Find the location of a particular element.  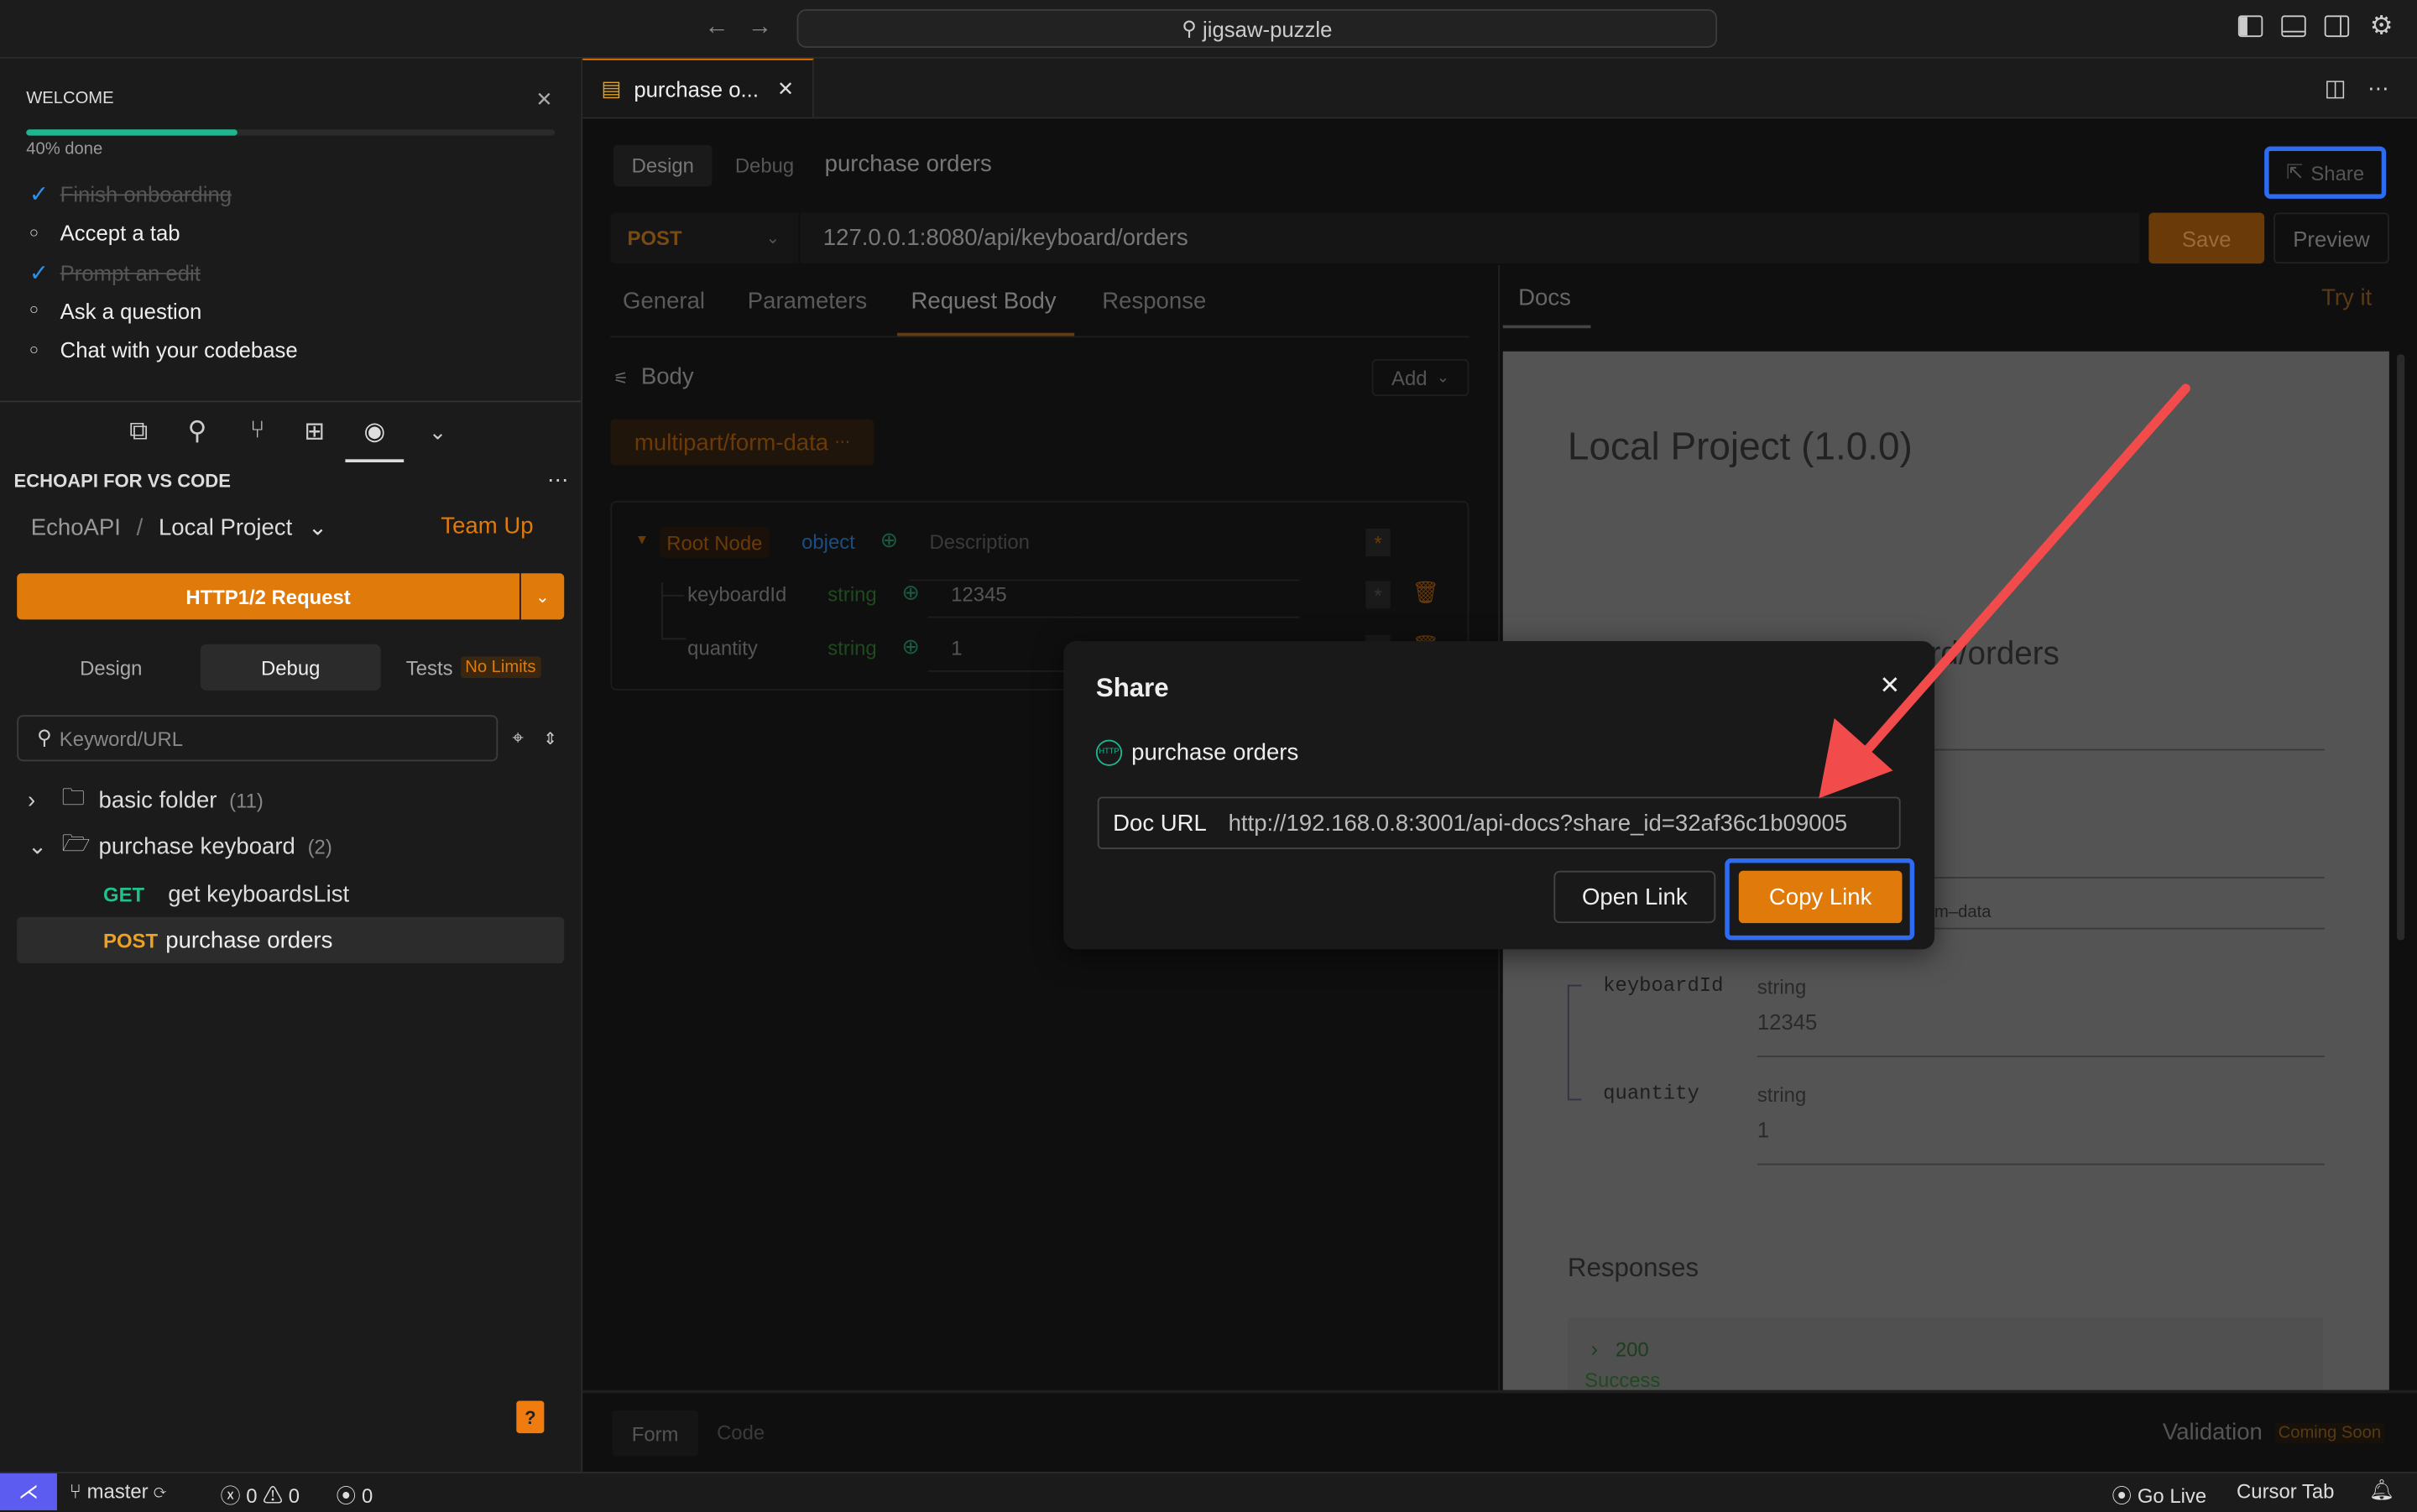

annotation-arrow is located at coordinates (2004, 591).